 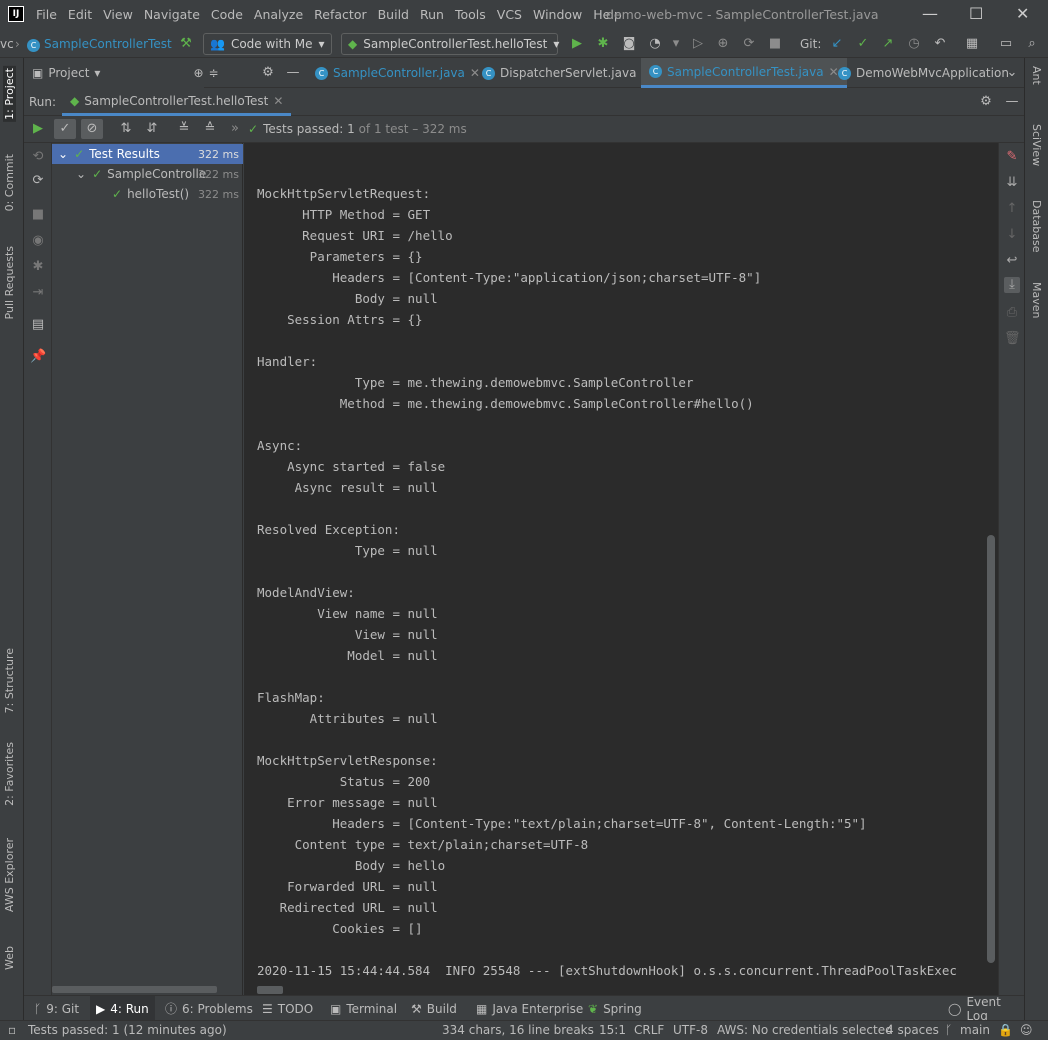 What do you see at coordinates (863, 44) in the screenshot?
I see `git-commit-icon: ✓` at bounding box center [863, 44].